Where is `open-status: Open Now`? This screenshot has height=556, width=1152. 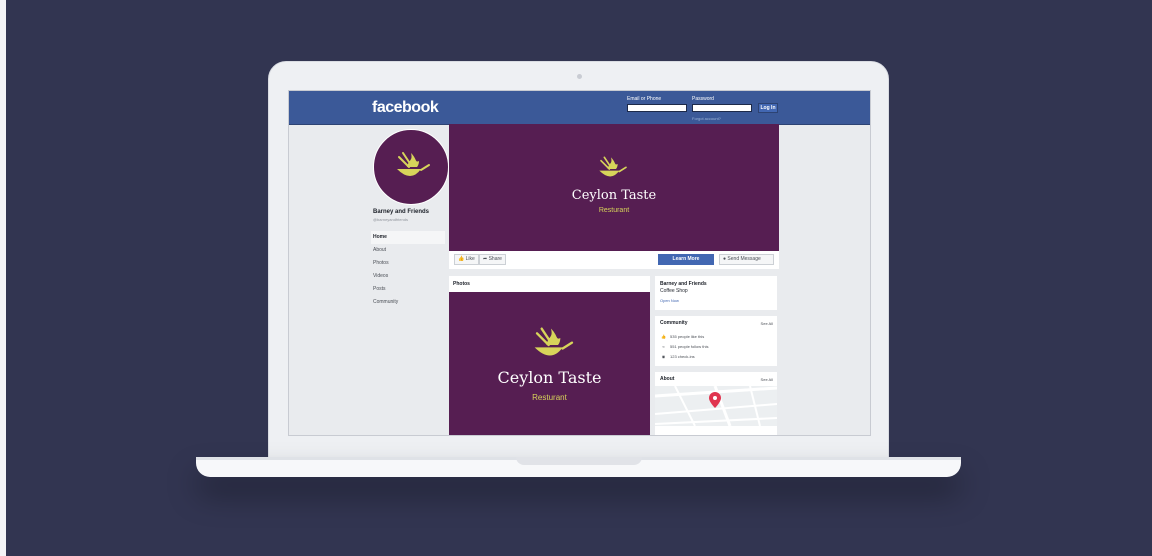 open-status: Open Now is located at coordinates (669, 300).